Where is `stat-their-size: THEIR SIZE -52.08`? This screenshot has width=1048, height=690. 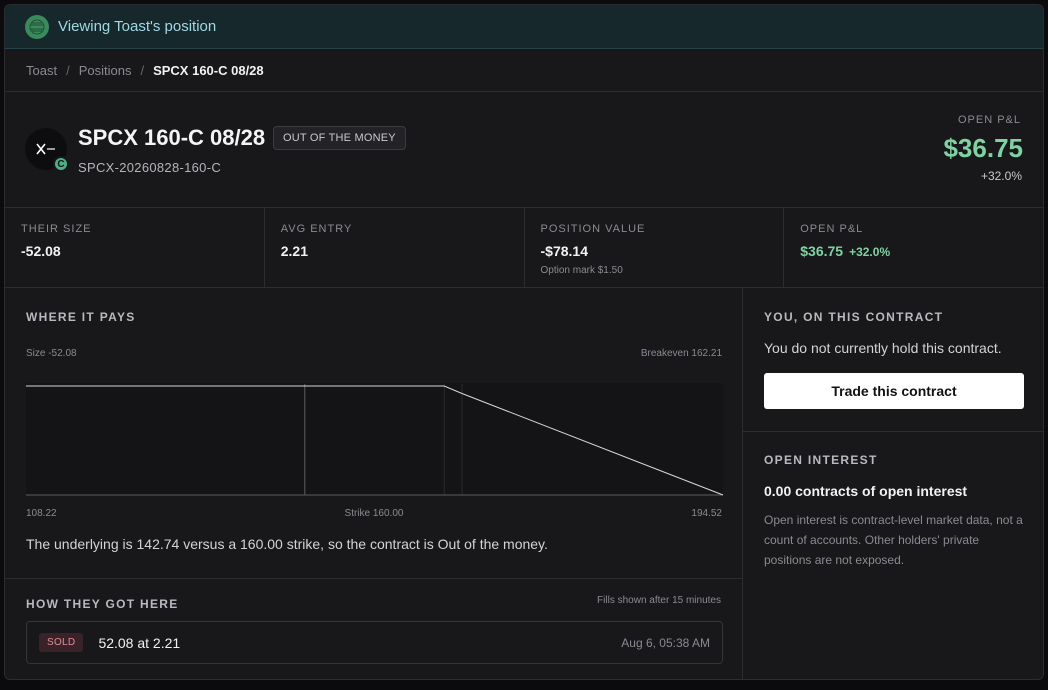
stat-their-size: THEIR SIZE -52.08 is located at coordinates (135, 247).